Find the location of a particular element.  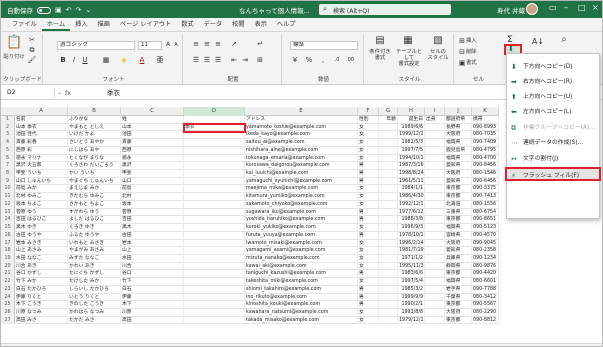

grid-cell: 山口 しゅんいち is located at coordinates (41, 181).